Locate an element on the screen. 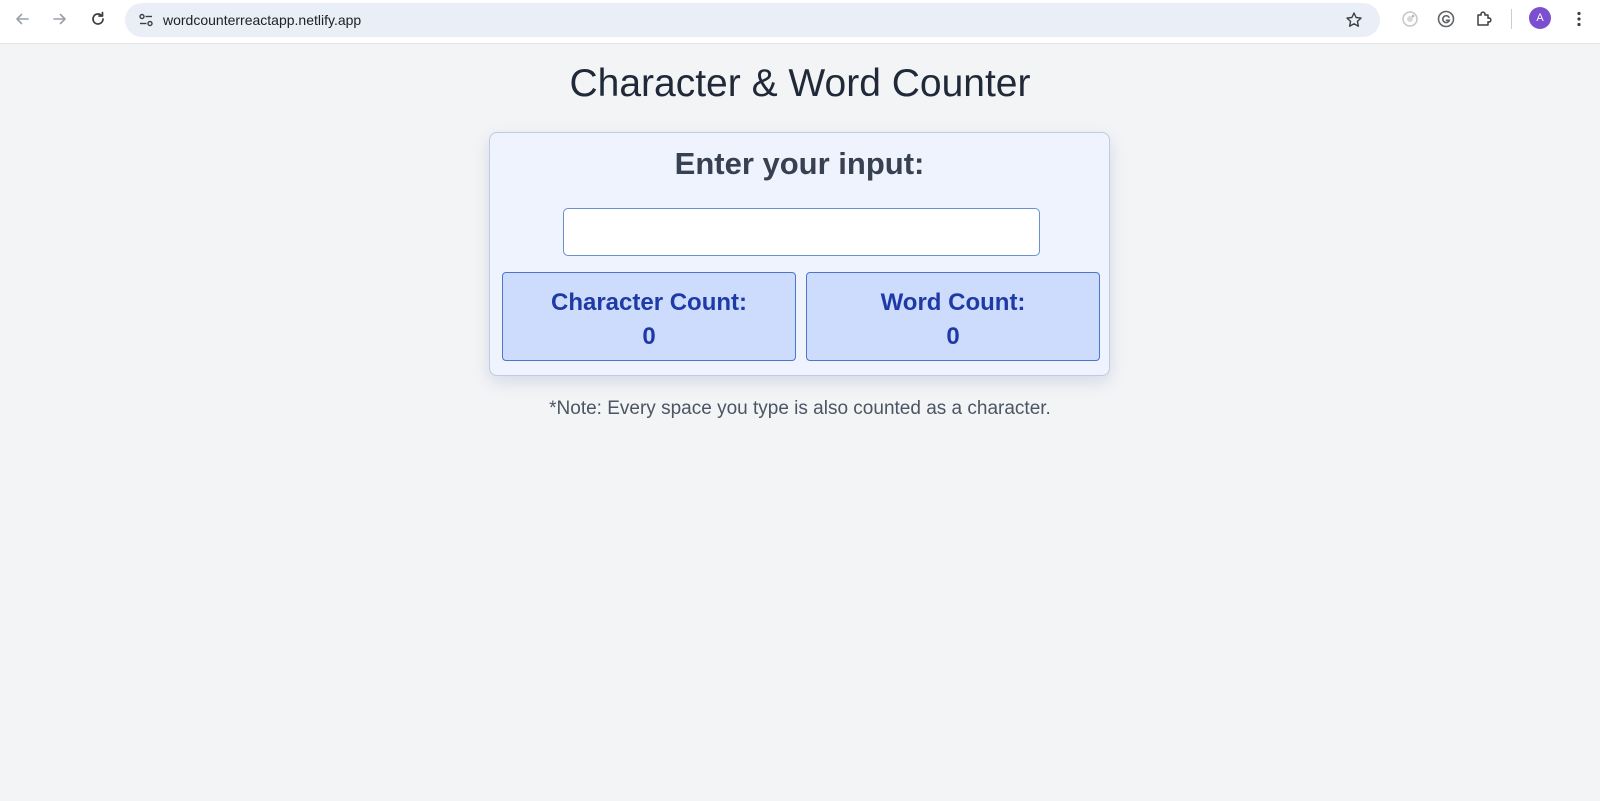  kebab-menu-icon is located at coordinates (1579, 19).